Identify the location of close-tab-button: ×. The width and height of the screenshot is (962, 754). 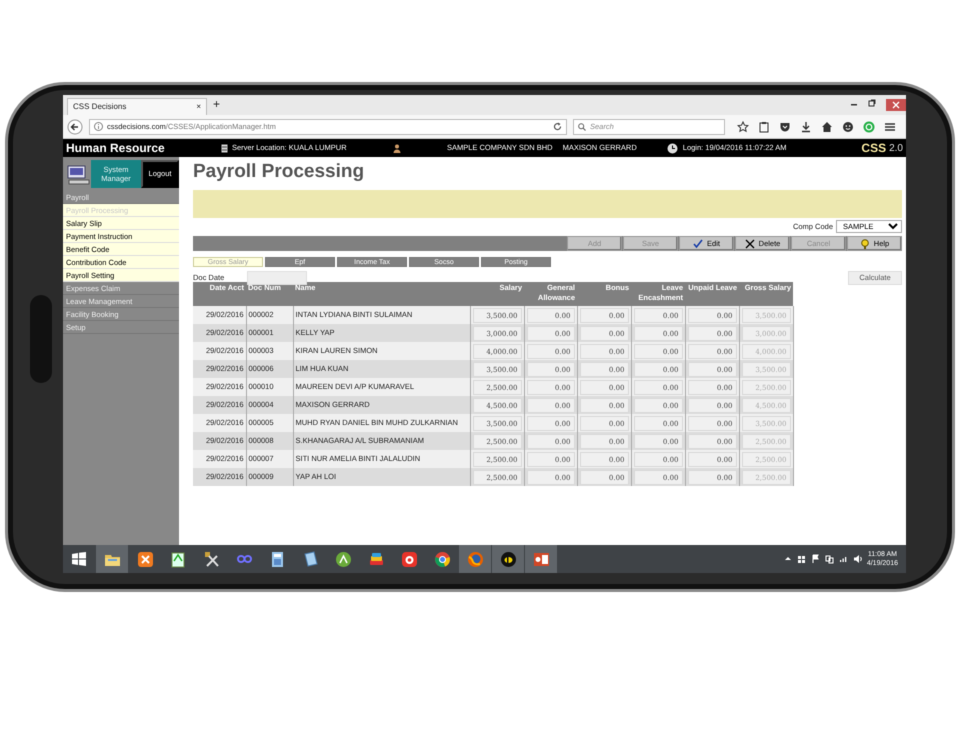
(198, 107).